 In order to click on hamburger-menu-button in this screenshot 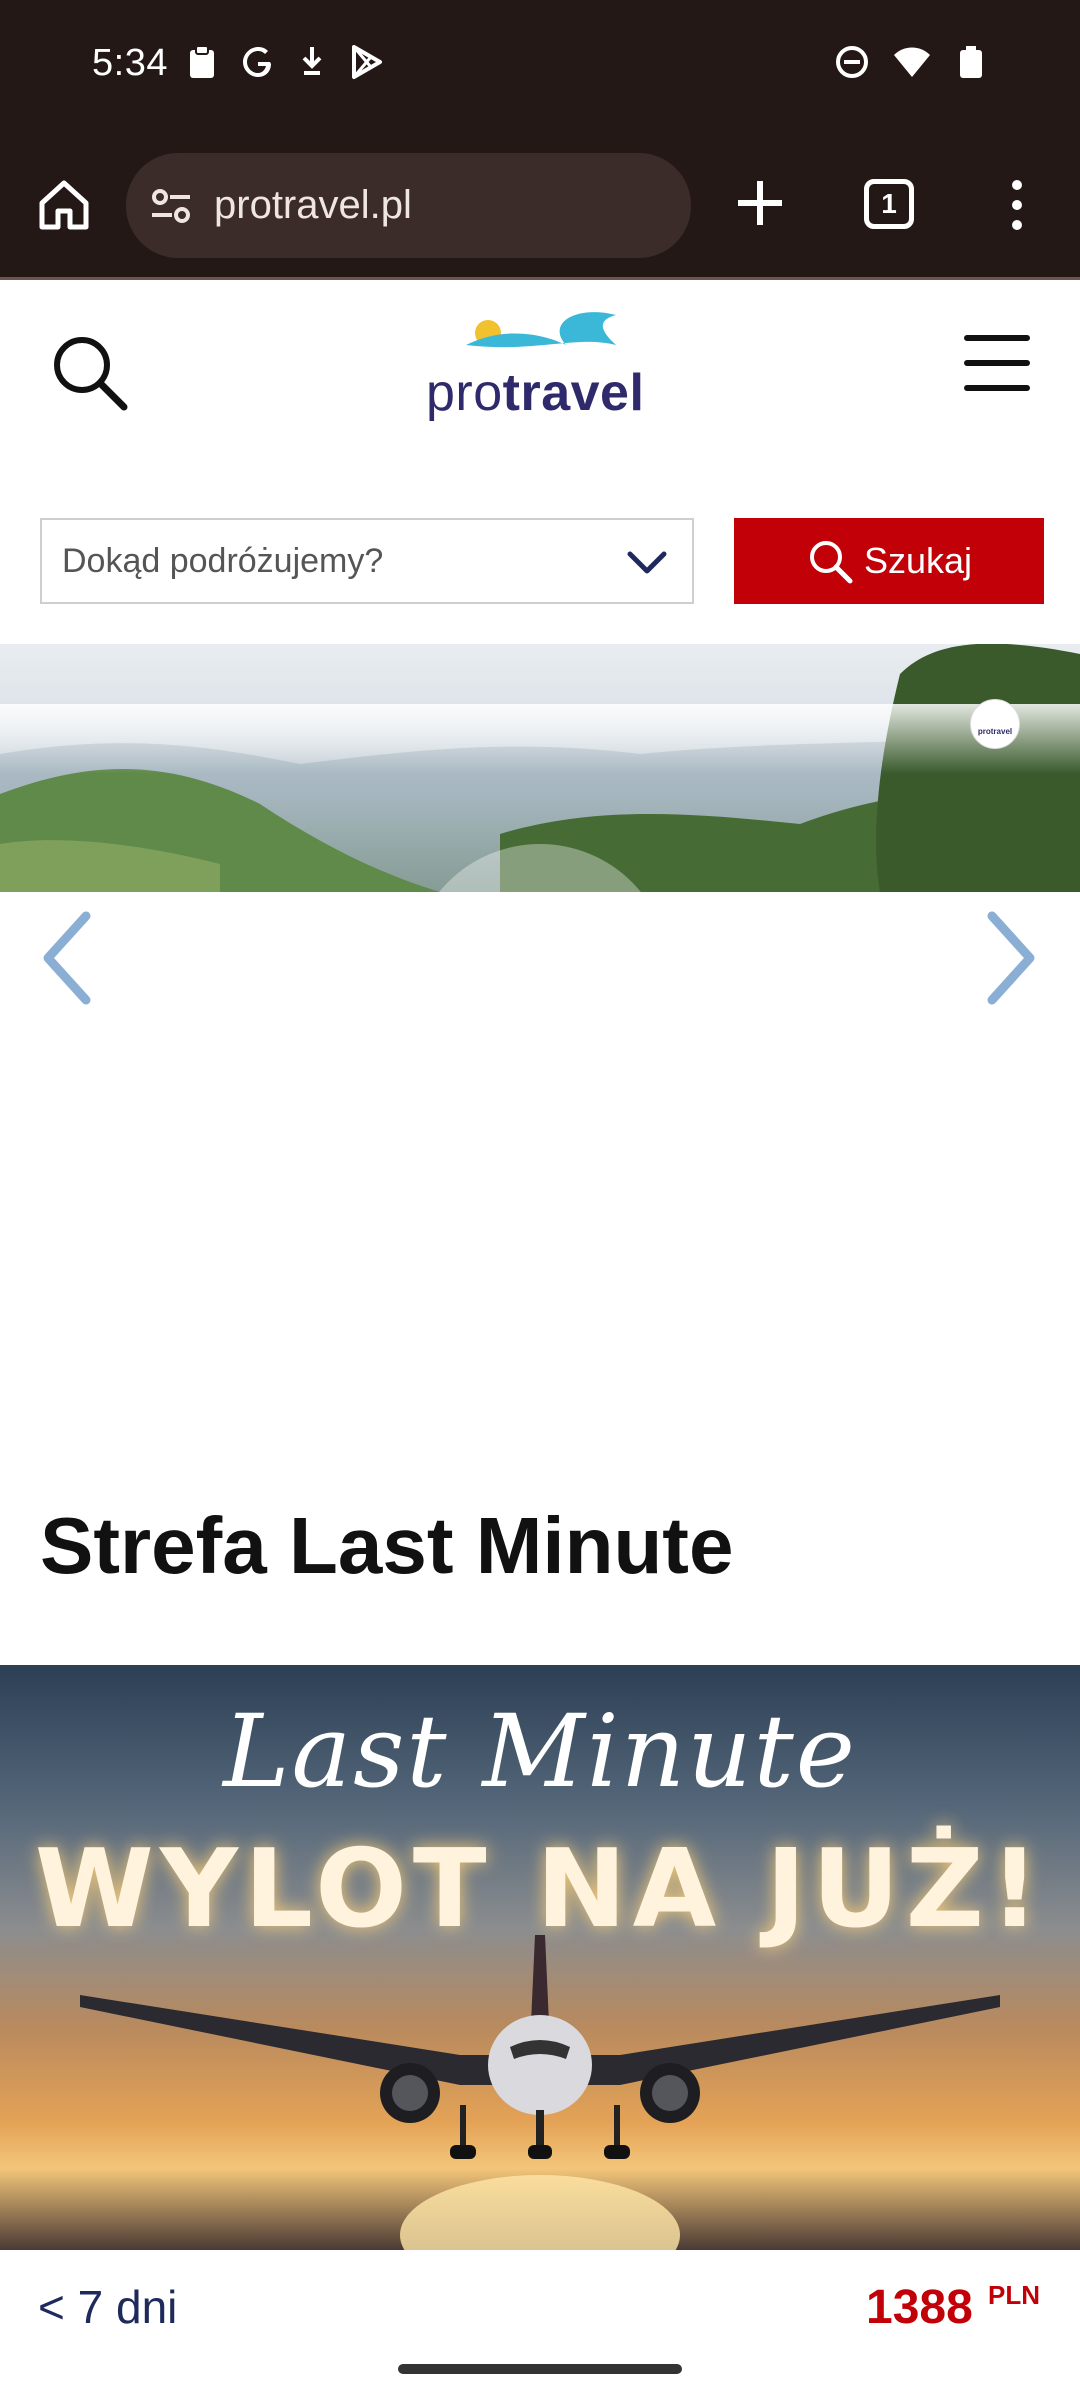, I will do `click(997, 363)`.